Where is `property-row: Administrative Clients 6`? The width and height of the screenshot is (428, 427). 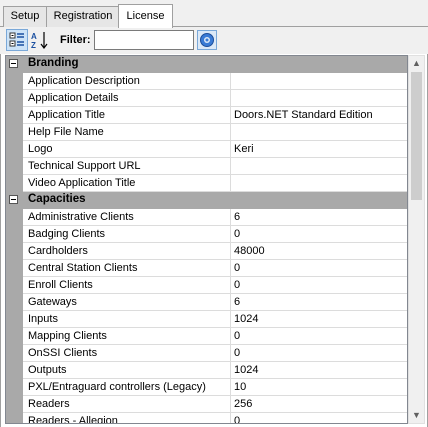
property-row: Administrative Clients 6 is located at coordinates (206, 217).